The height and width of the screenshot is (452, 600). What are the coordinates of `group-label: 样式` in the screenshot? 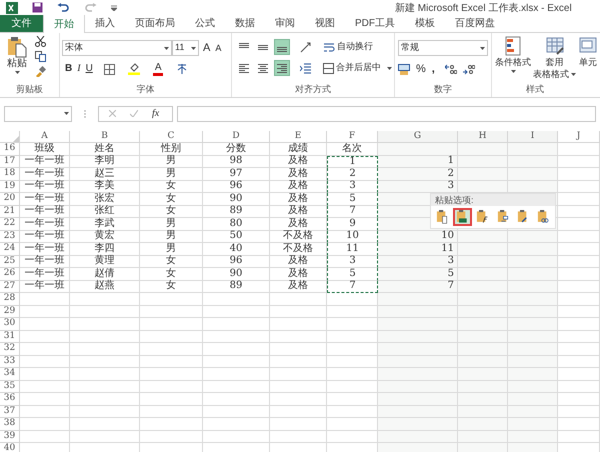 It's located at (535, 89).